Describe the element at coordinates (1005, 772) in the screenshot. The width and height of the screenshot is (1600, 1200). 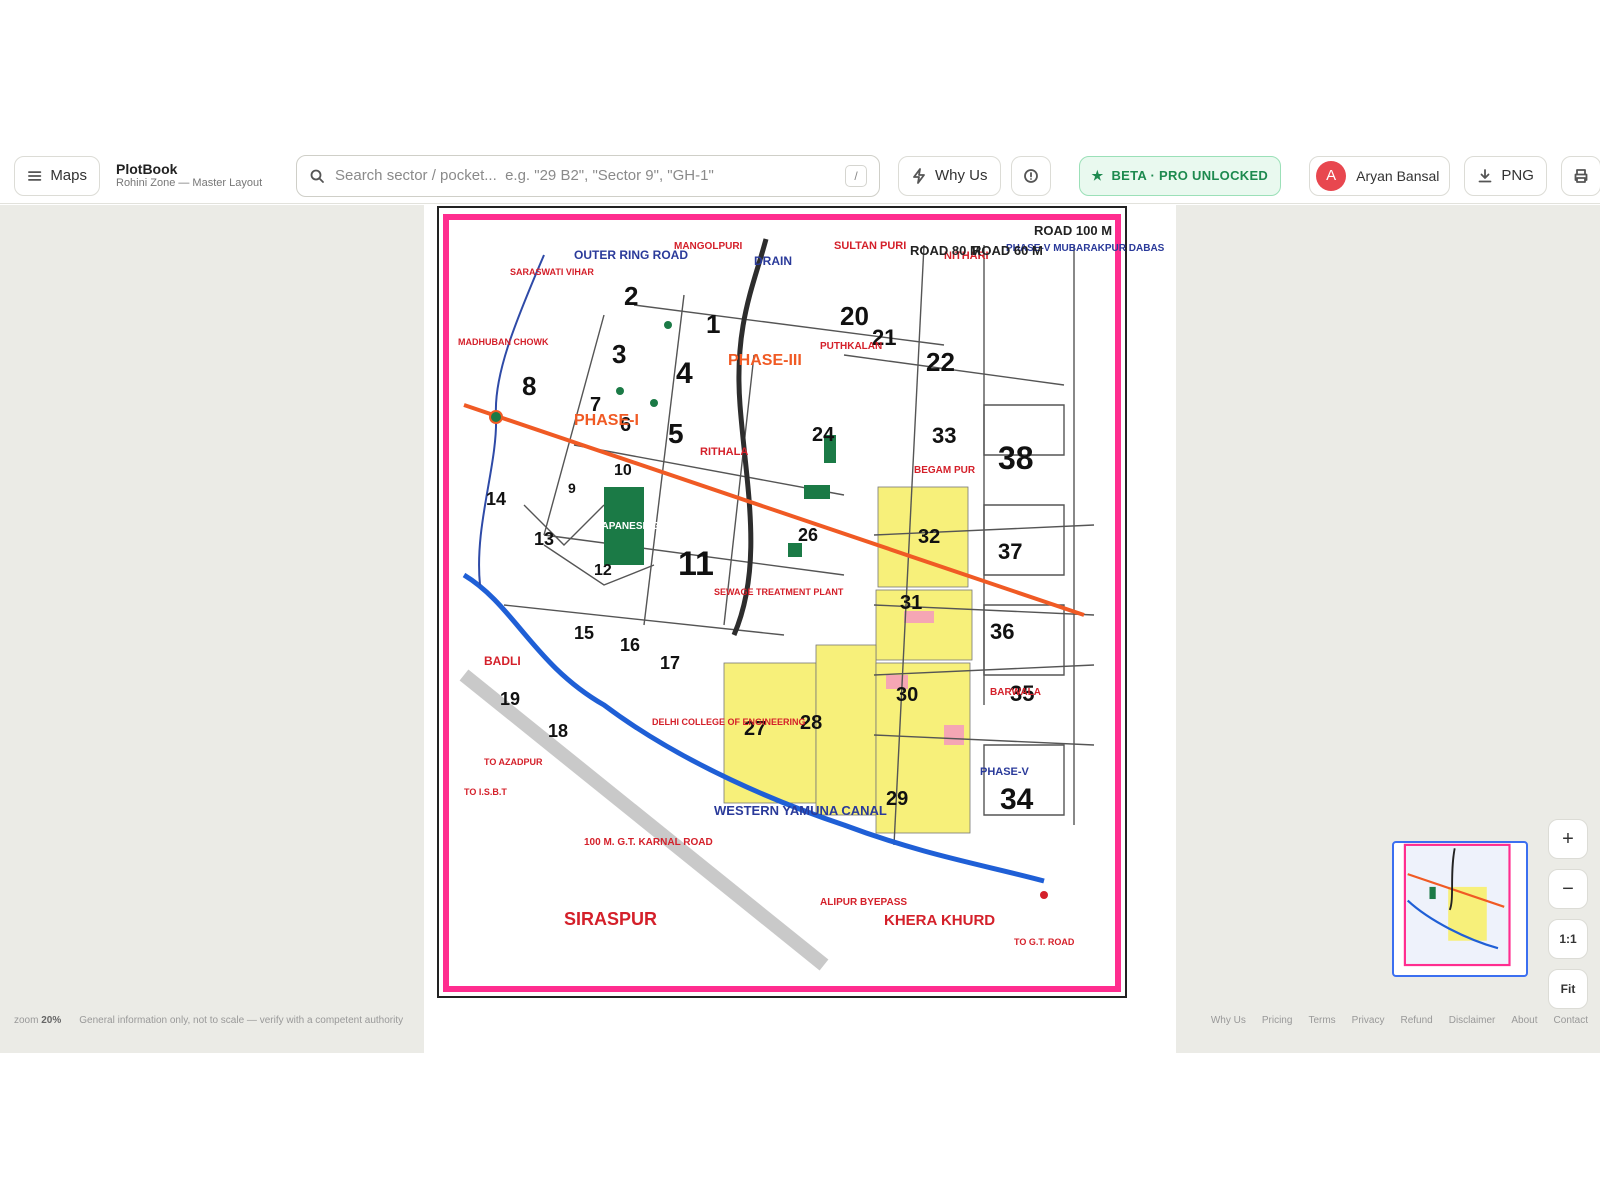
I see `phase-v-label: PHASE-V` at that location.